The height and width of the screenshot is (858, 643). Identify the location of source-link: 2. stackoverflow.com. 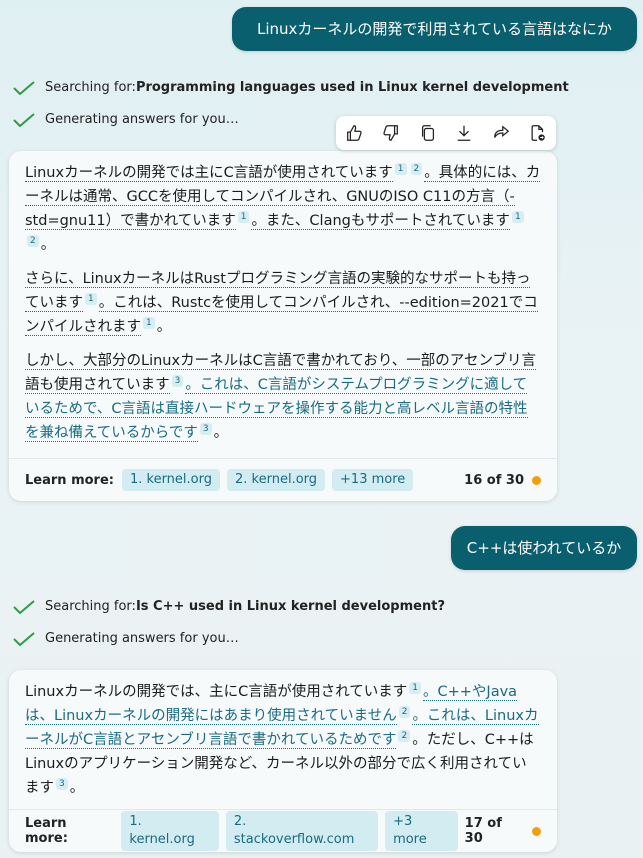
(302, 831).